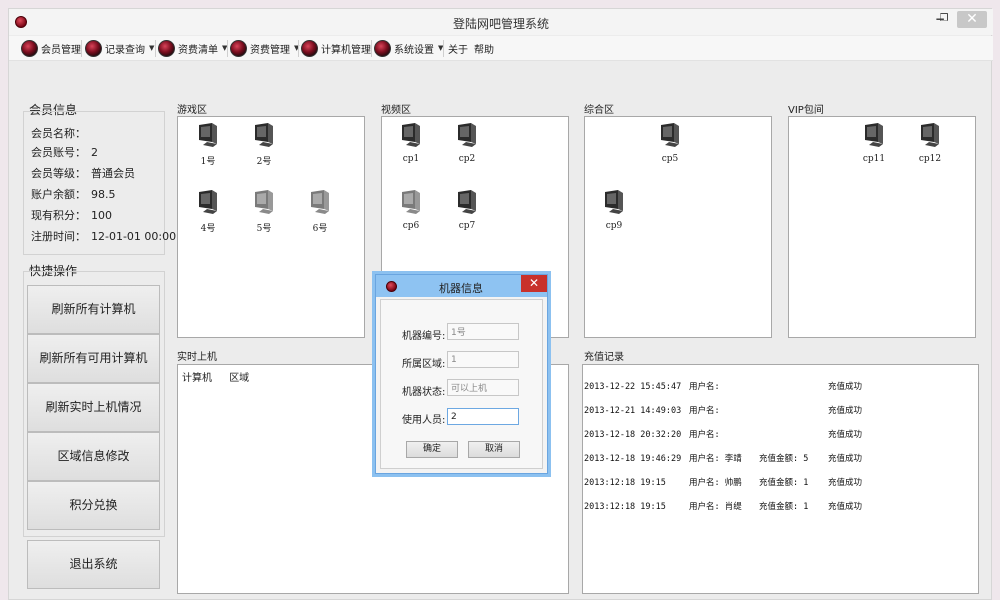 This screenshot has width=1000, height=600. What do you see at coordinates (467, 226) in the screenshot?
I see `computer-label: cp7` at bounding box center [467, 226].